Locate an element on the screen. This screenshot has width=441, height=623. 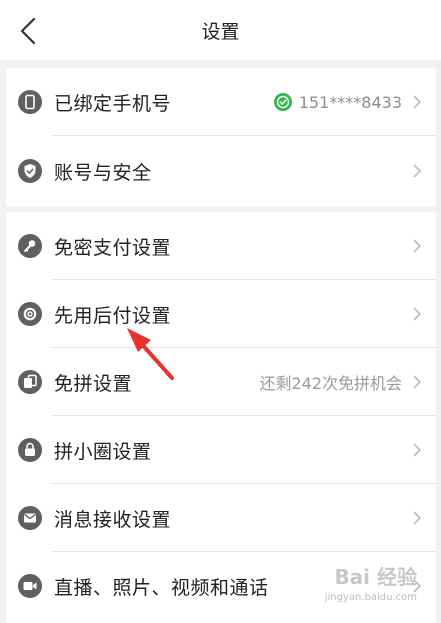
mail-icon is located at coordinates (30, 518).